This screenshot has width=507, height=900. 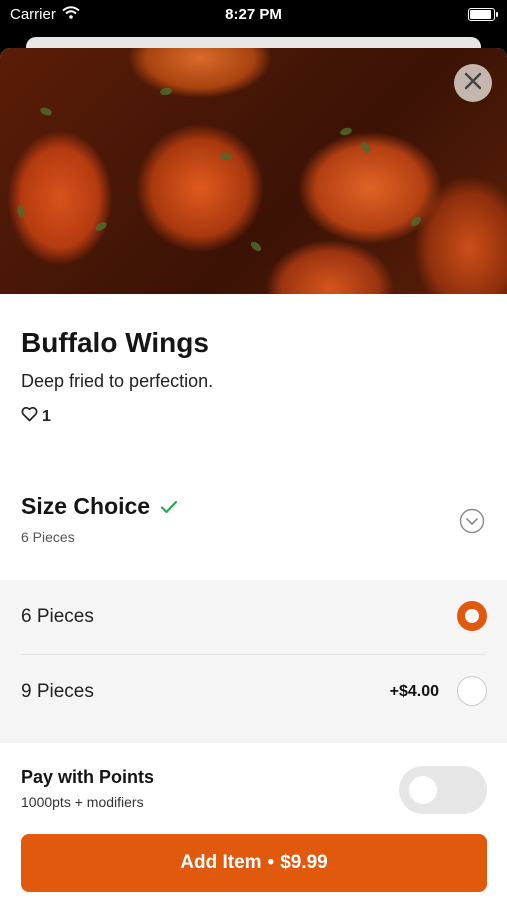 I want to click on status-bar: Carrier 8:27 PM, so click(x=253, y=15).